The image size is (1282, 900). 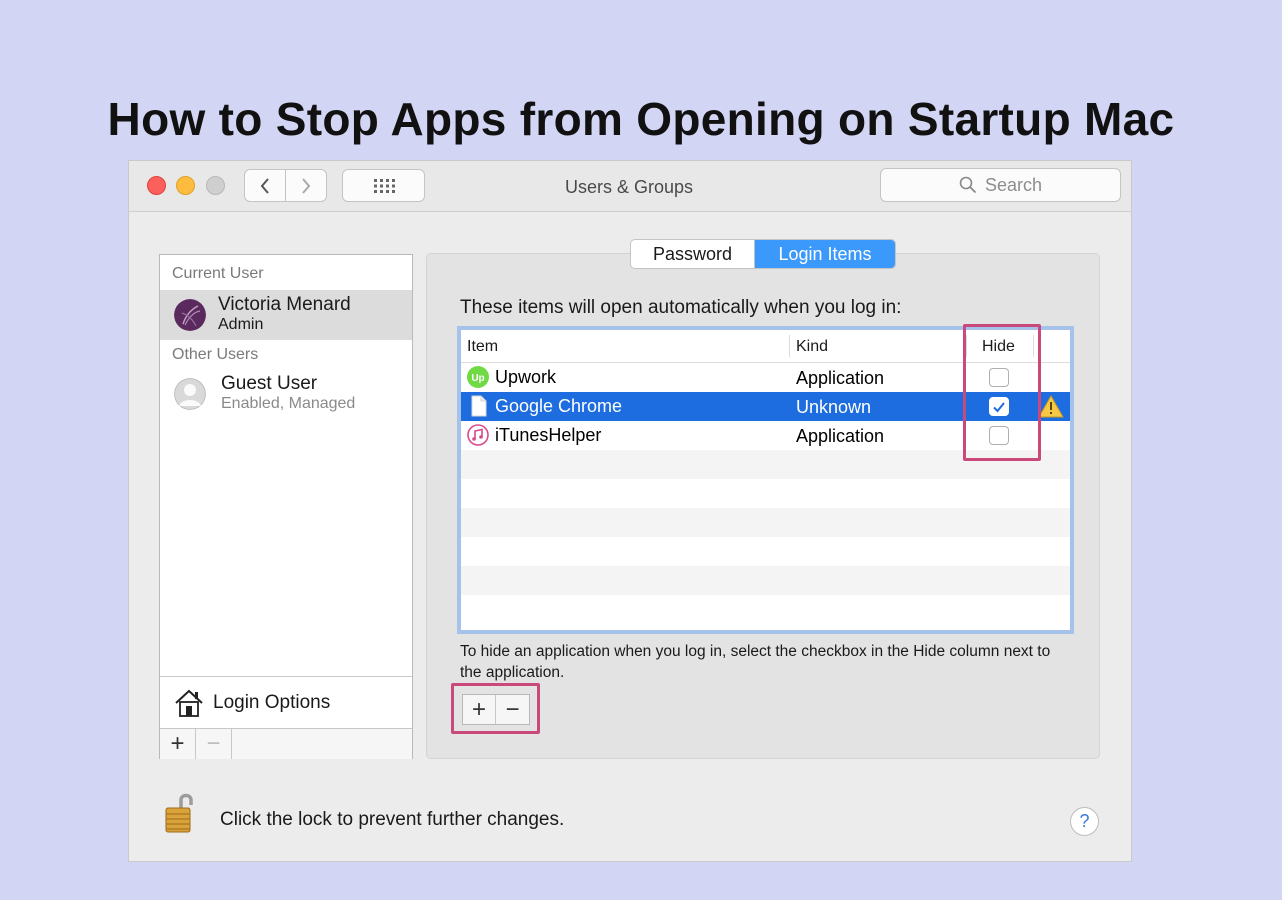 I want to click on user-name: Victoria Menard, so click(x=284, y=304).